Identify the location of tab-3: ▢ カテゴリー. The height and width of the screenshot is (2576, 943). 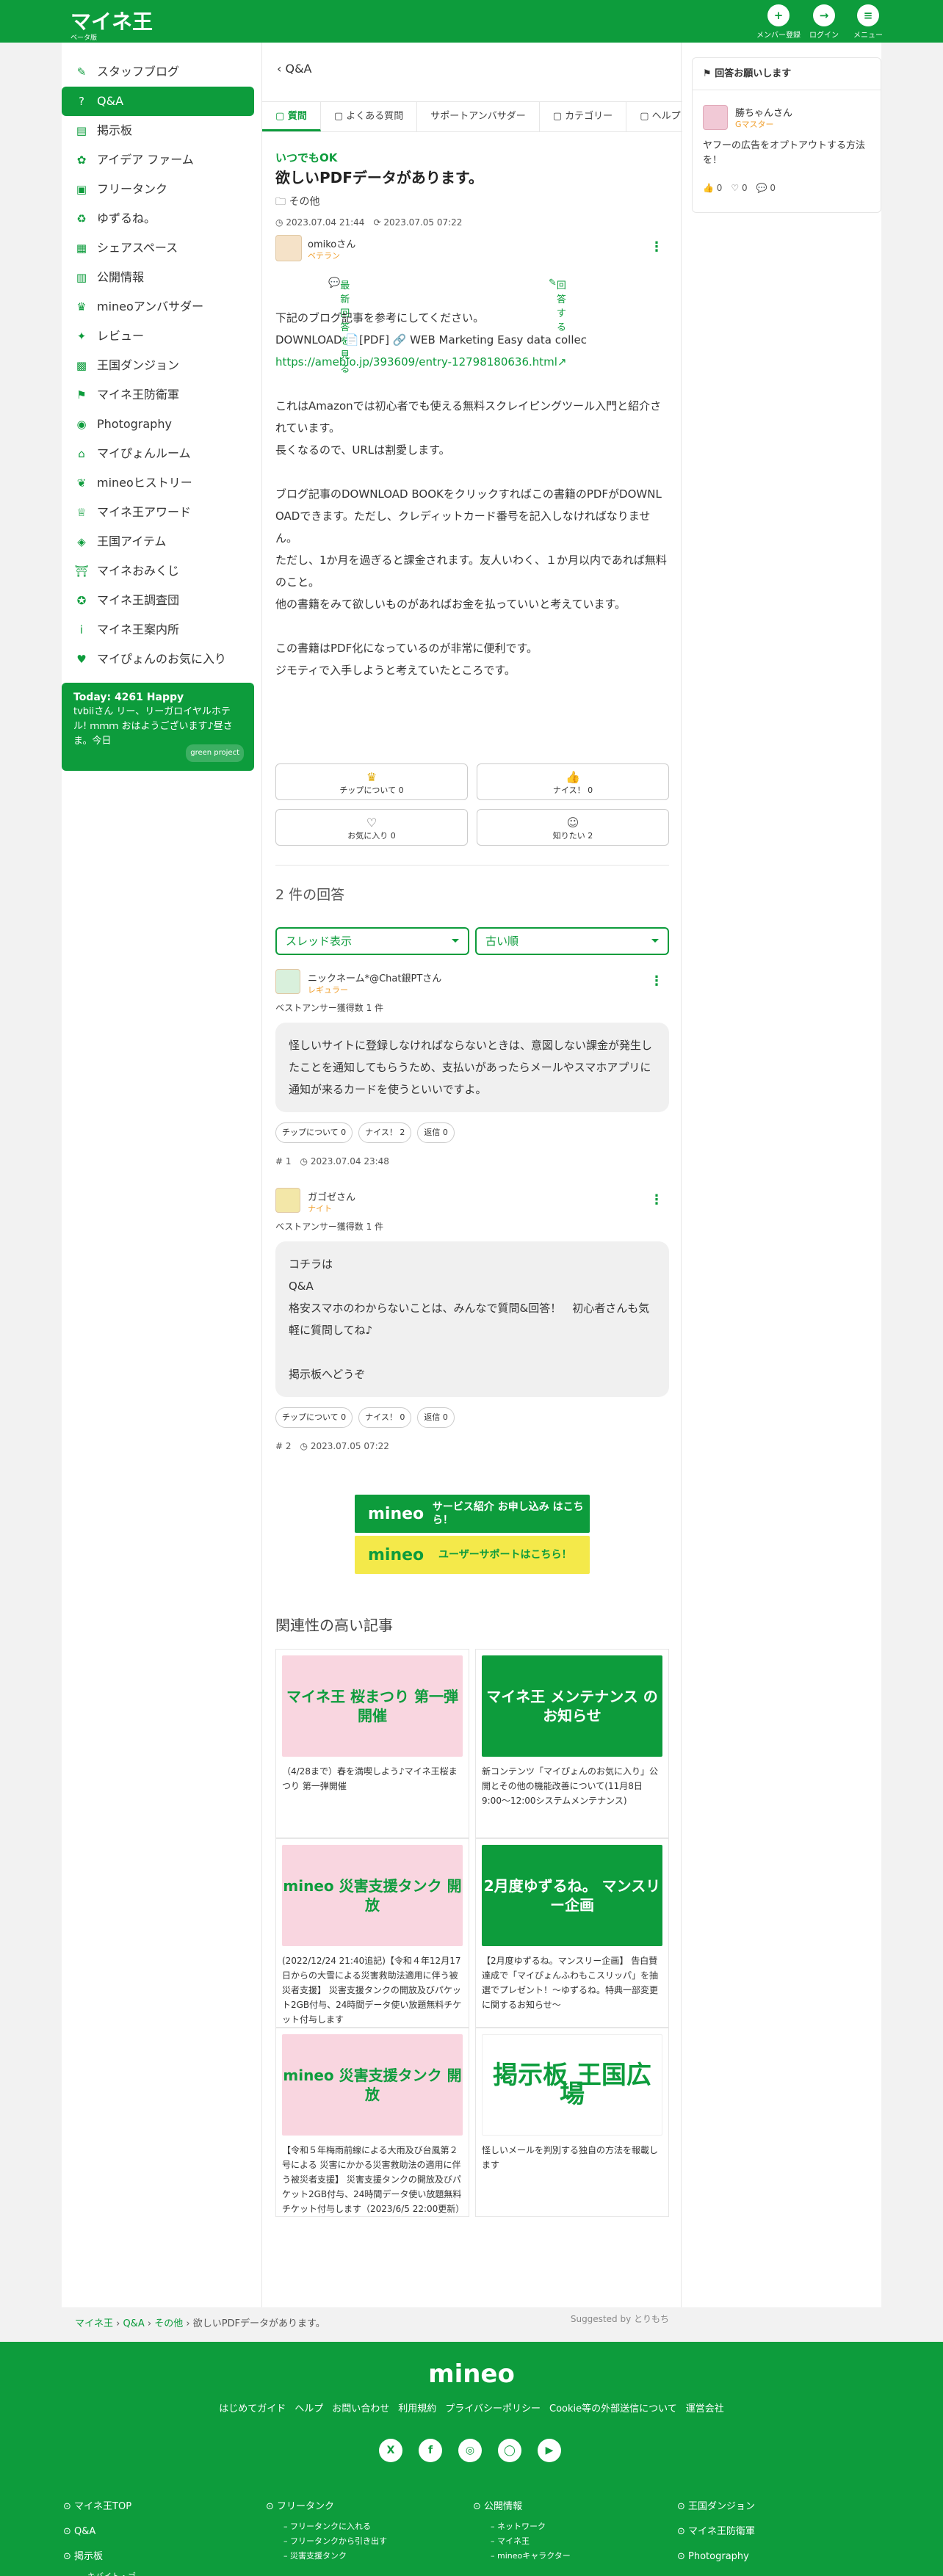
(583, 116).